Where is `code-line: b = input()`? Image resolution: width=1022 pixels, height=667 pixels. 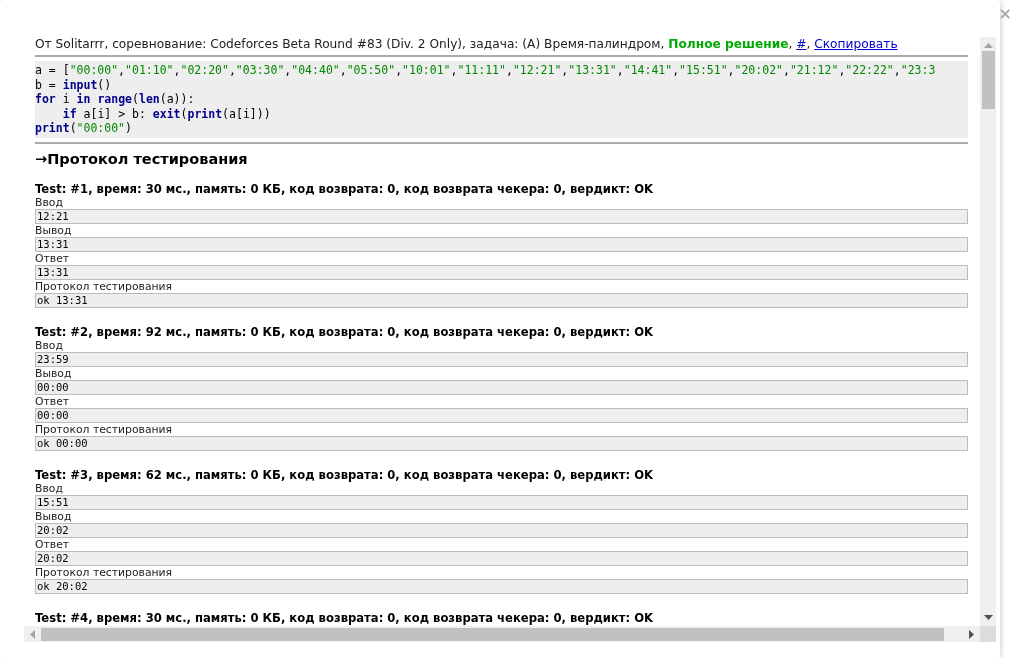 code-line: b = input() is located at coordinates (73, 85).